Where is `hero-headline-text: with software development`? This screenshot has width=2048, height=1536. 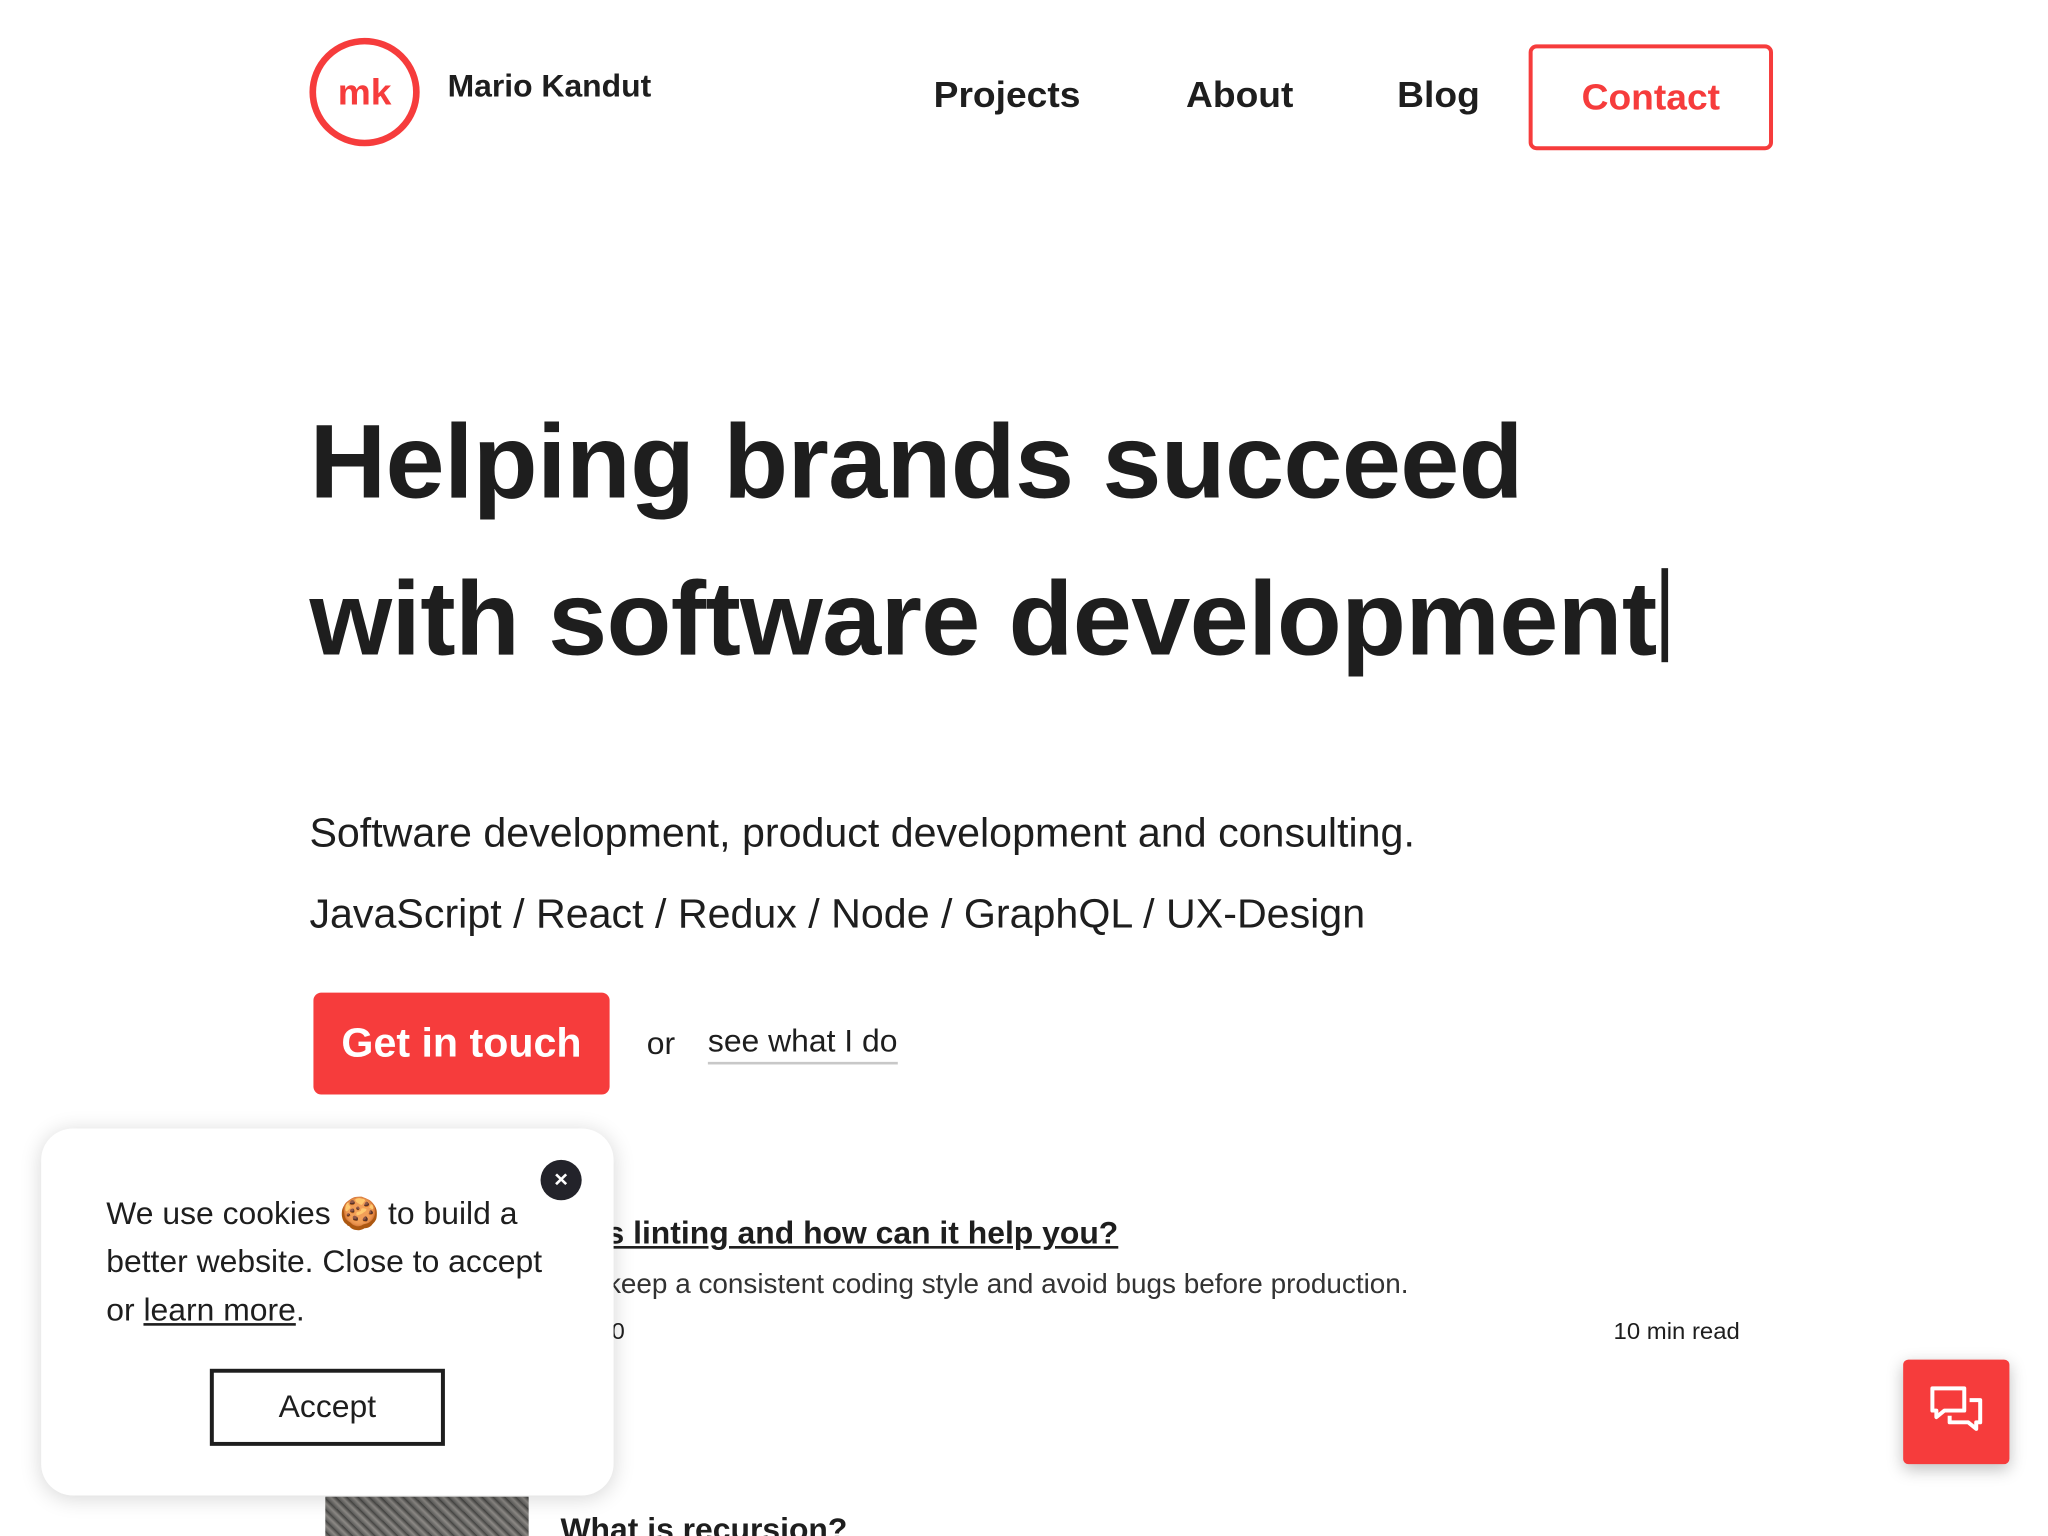
hero-headline-text: with software development is located at coordinates (983, 618).